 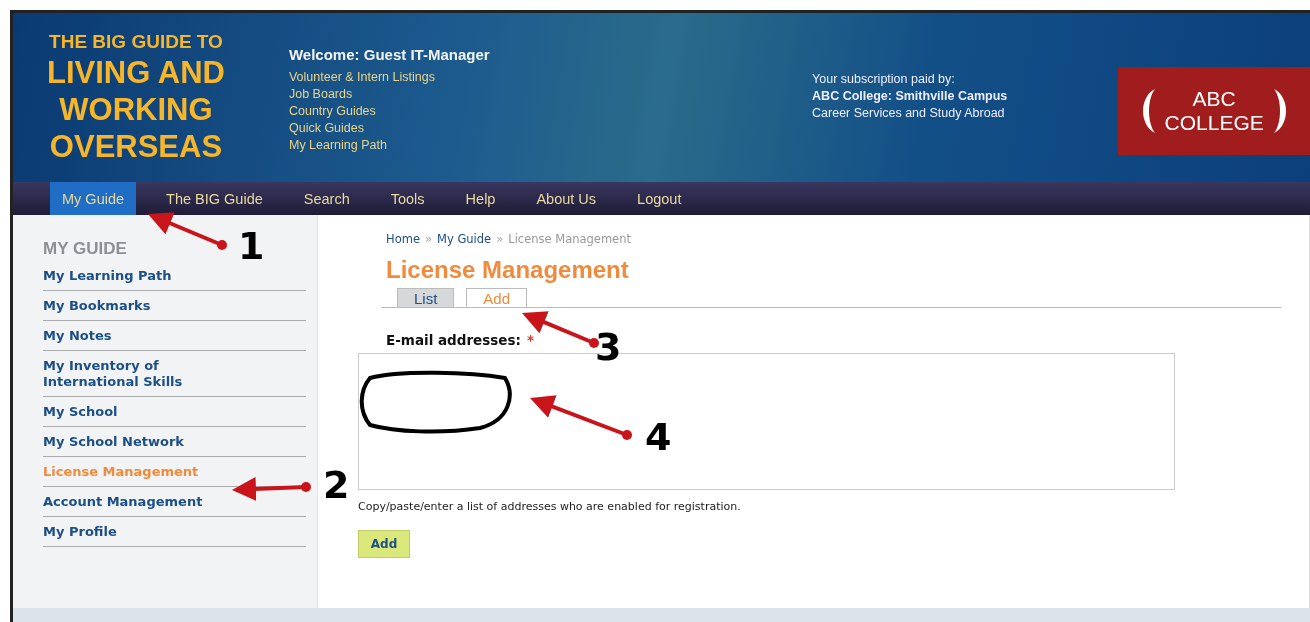 What do you see at coordinates (526, 94) in the screenshot?
I see `header-link: Job Boards` at bounding box center [526, 94].